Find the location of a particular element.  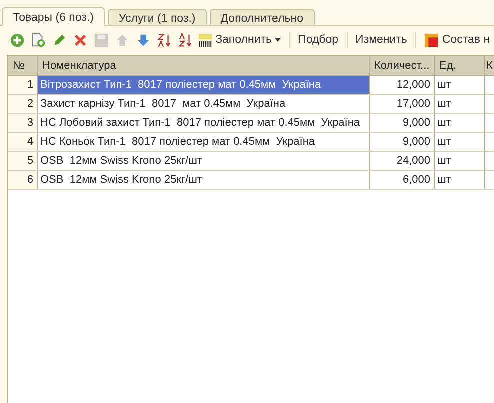

table-cell: 12,000 is located at coordinates (401, 85).